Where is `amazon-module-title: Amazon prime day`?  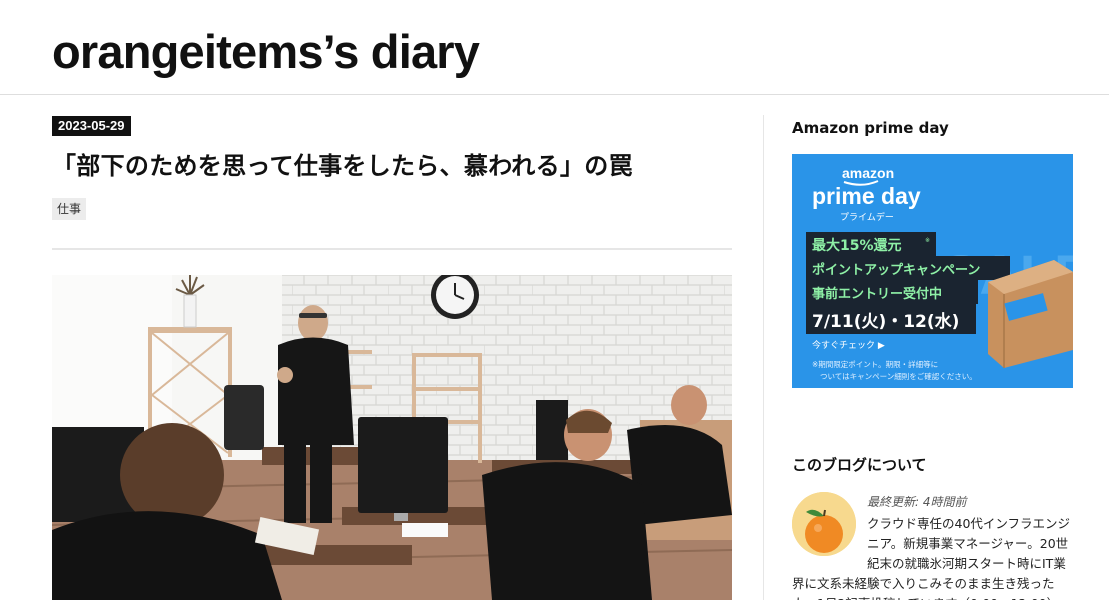
amazon-module-title: Amazon prime day is located at coordinates (870, 128).